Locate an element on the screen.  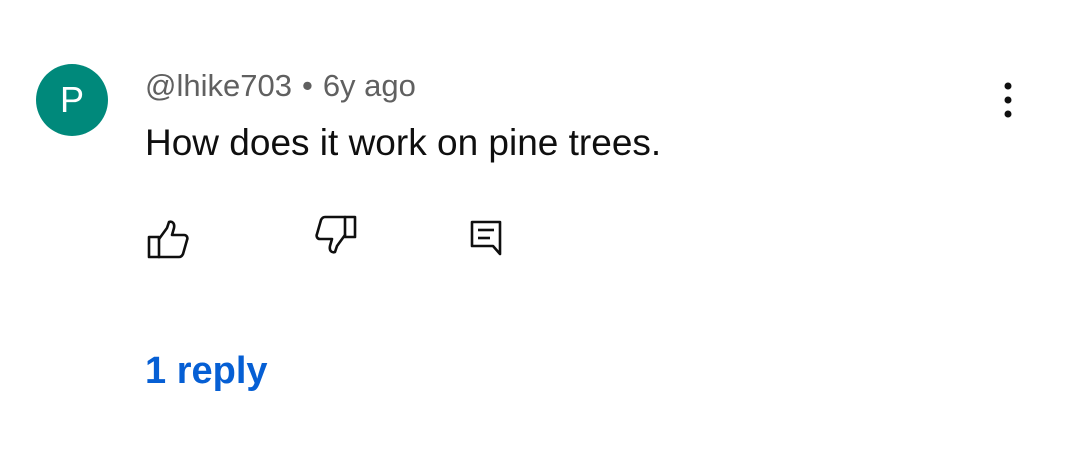
avatar-letter: P is located at coordinates (71, 99).